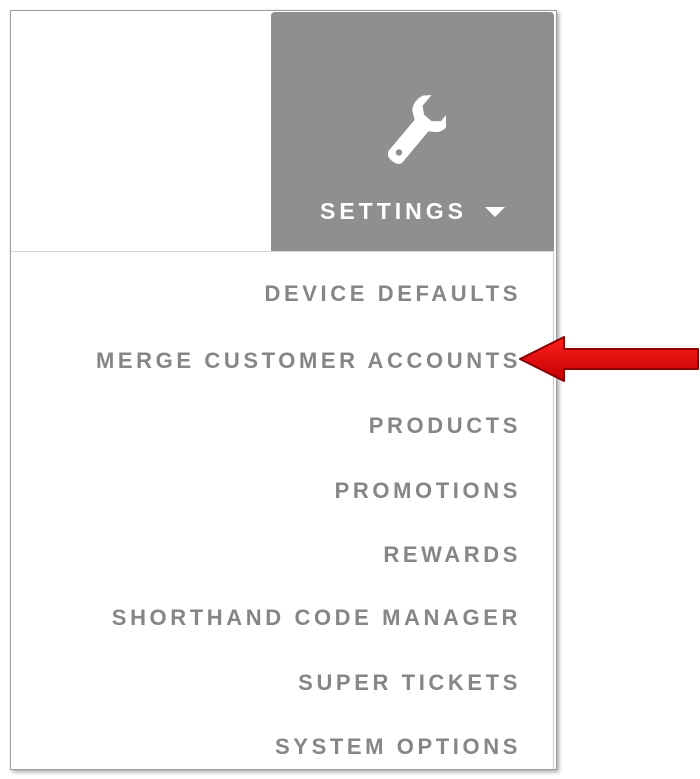  Describe the element at coordinates (392, 294) in the screenshot. I see `menu-item-device-defaults: DEVICE DEFAULTS` at that location.